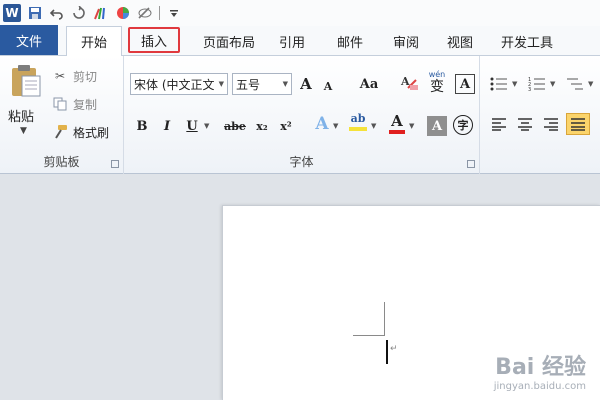 This screenshot has height=400, width=600. Describe the element at coordinates (406, 41) in the screenshot. I see `tab-review: 审阅` at that location.